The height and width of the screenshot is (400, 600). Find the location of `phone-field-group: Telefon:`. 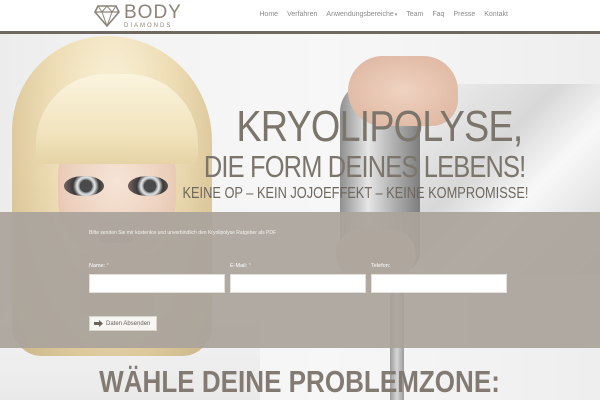

phone-field-group: Telefon: is located at coordinates (439, 278).